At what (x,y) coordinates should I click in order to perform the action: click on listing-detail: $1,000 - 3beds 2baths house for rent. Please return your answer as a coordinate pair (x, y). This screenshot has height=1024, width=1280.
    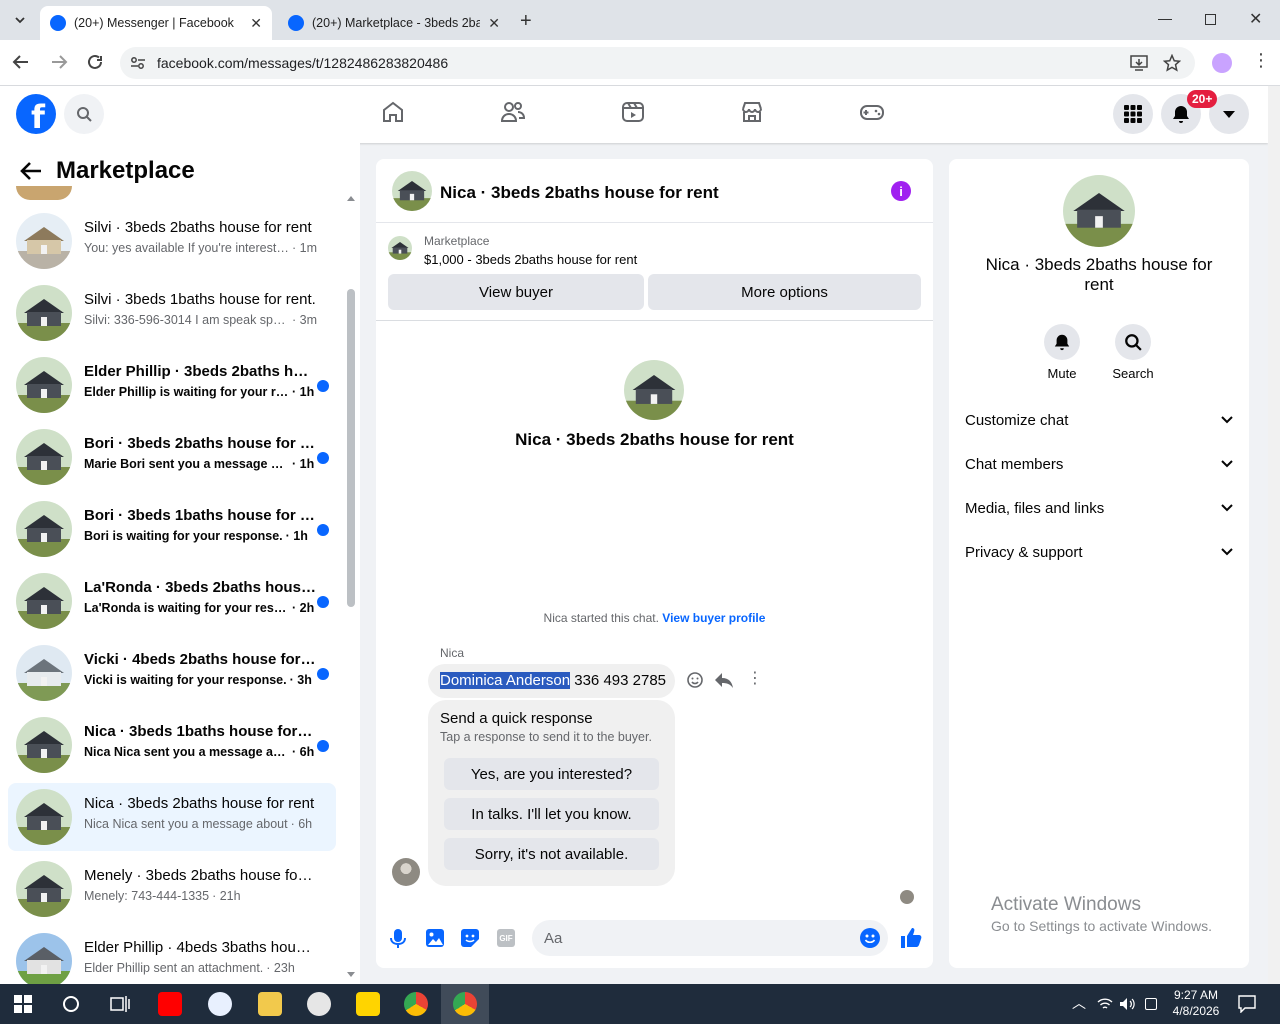
    Looking at the image, I should click on (530, 259).